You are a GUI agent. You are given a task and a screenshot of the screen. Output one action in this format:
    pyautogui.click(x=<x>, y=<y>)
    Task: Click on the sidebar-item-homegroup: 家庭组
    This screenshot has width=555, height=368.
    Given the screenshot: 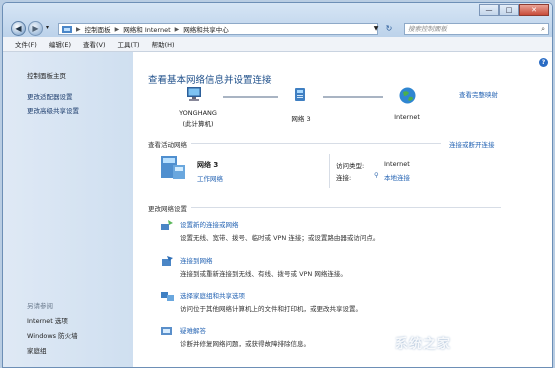 What is the action you would take?
    pyautogui.click(x=37, y=350)
    